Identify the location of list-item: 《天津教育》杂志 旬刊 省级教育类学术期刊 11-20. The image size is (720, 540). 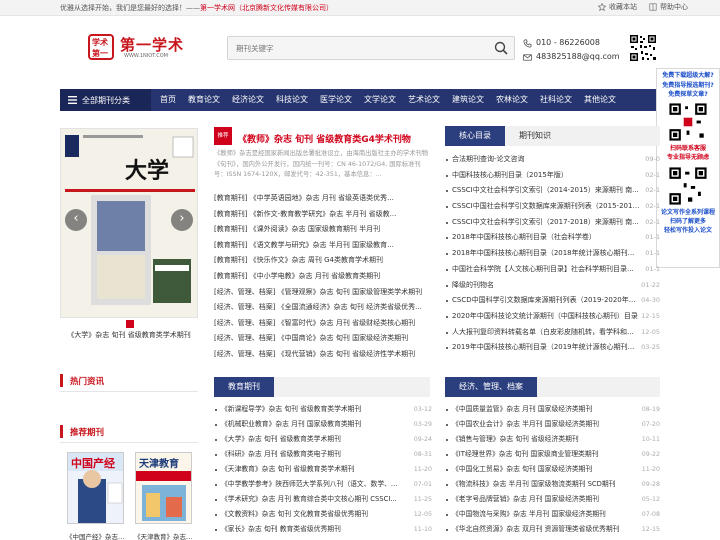
(323, 469).